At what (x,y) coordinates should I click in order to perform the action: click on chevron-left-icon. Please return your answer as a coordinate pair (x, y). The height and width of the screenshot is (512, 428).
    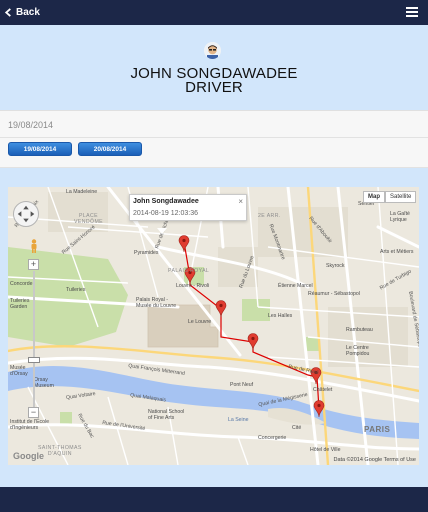
    Looking at the image, I should click on (7, 12).